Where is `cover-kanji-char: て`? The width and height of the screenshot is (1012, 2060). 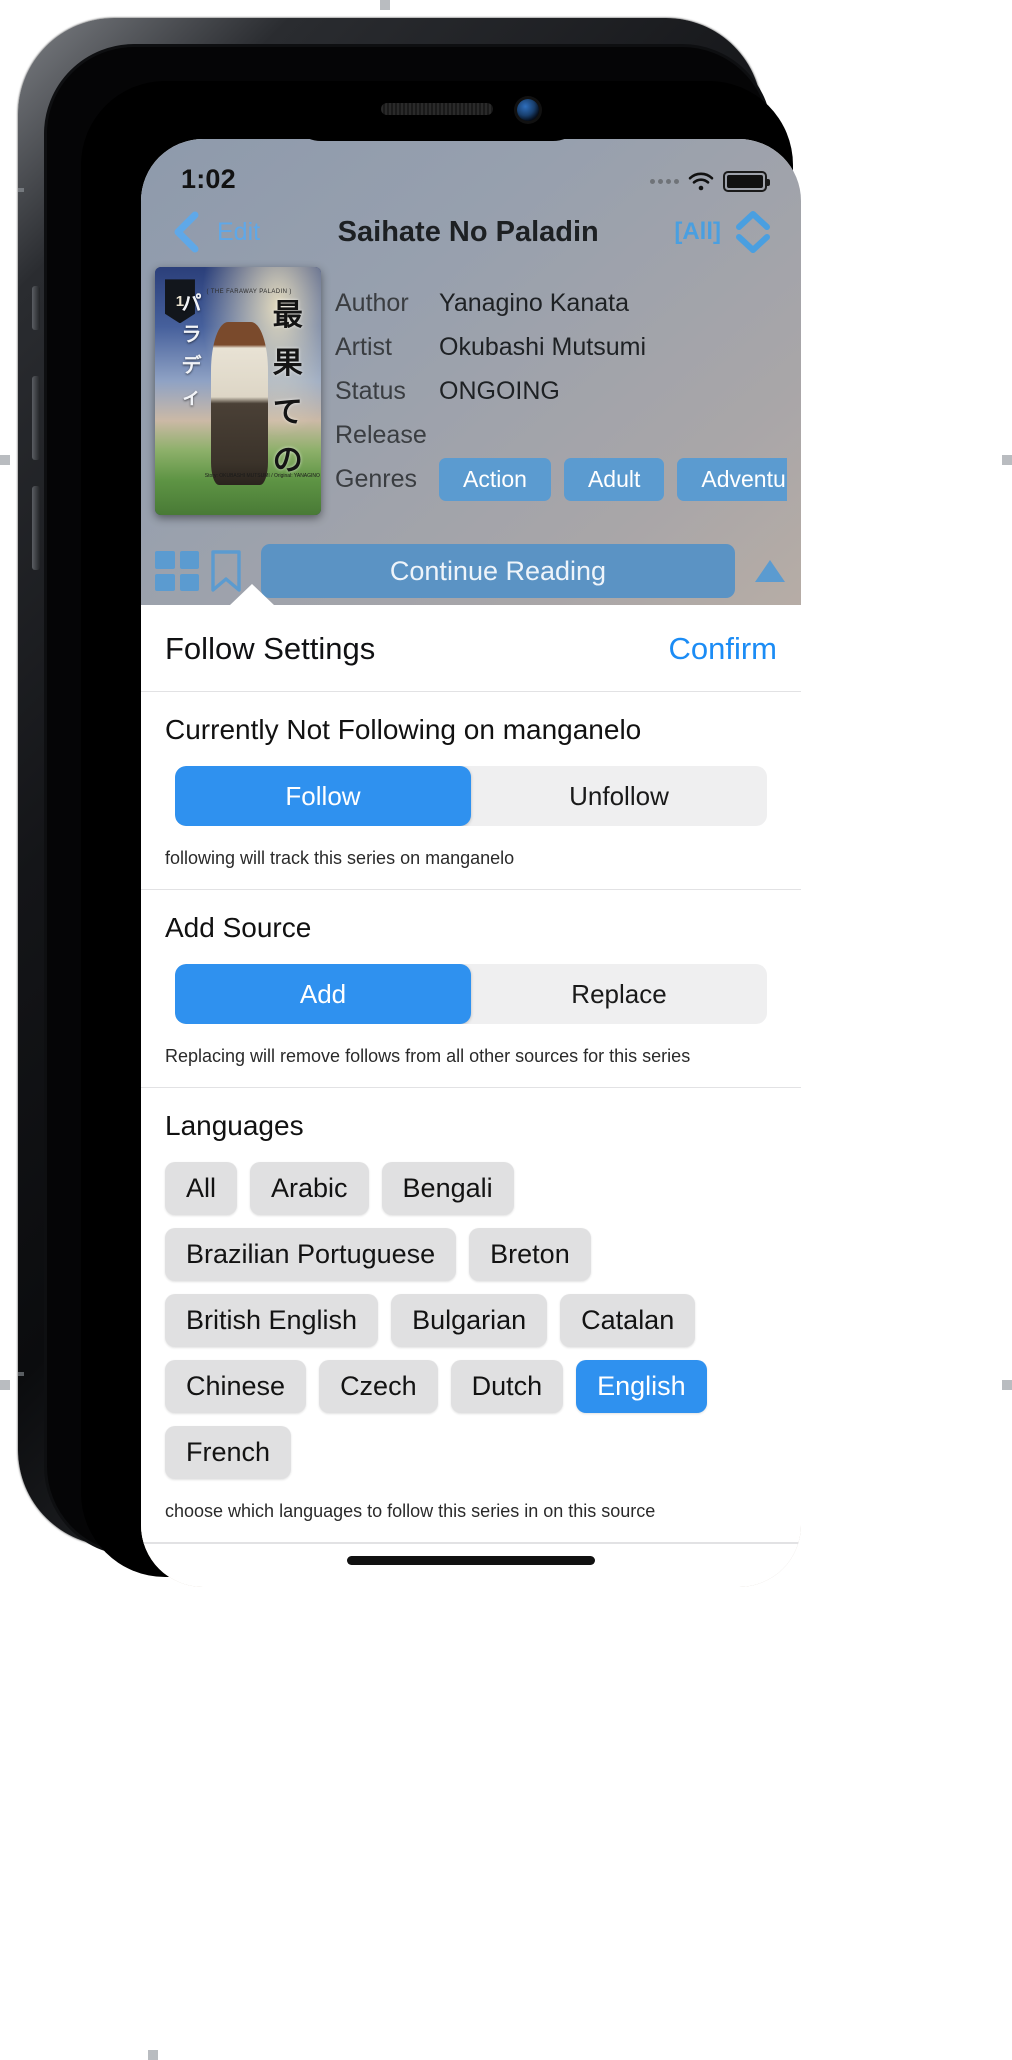 cover-kanji-char: て is located at coordinates (287, 412).